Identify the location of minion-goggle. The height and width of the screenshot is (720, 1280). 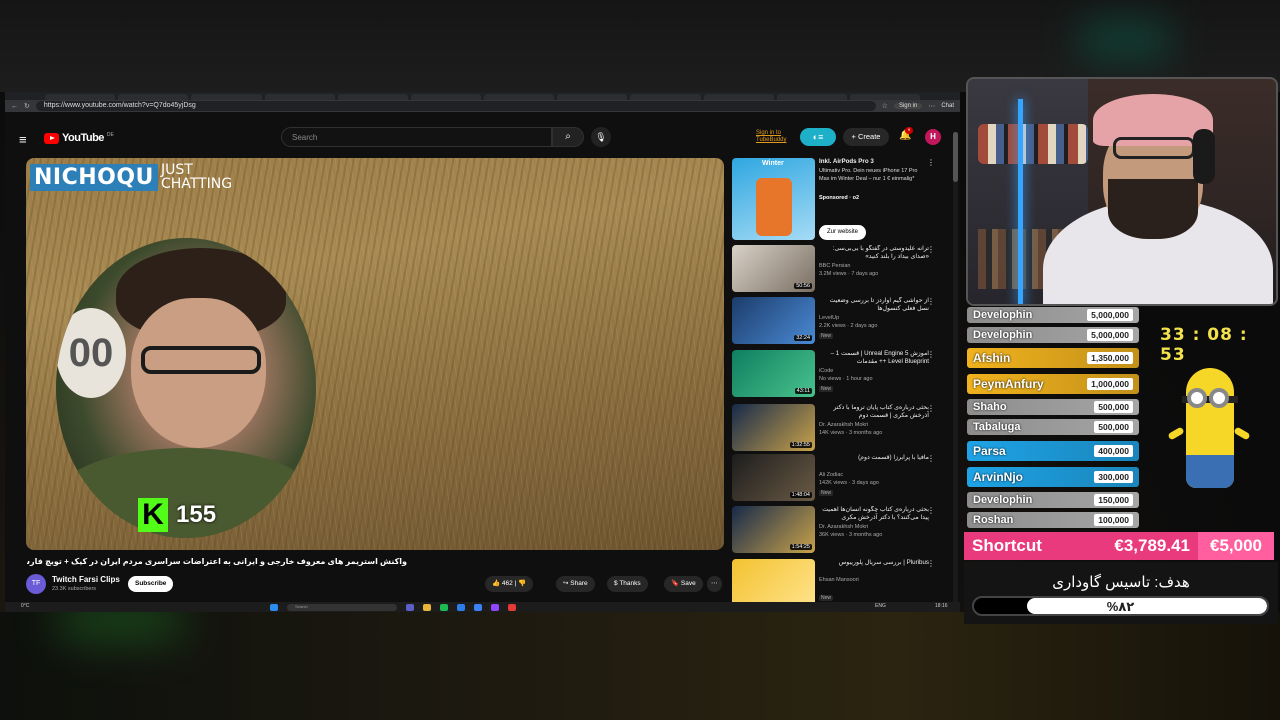
(1197, 398).